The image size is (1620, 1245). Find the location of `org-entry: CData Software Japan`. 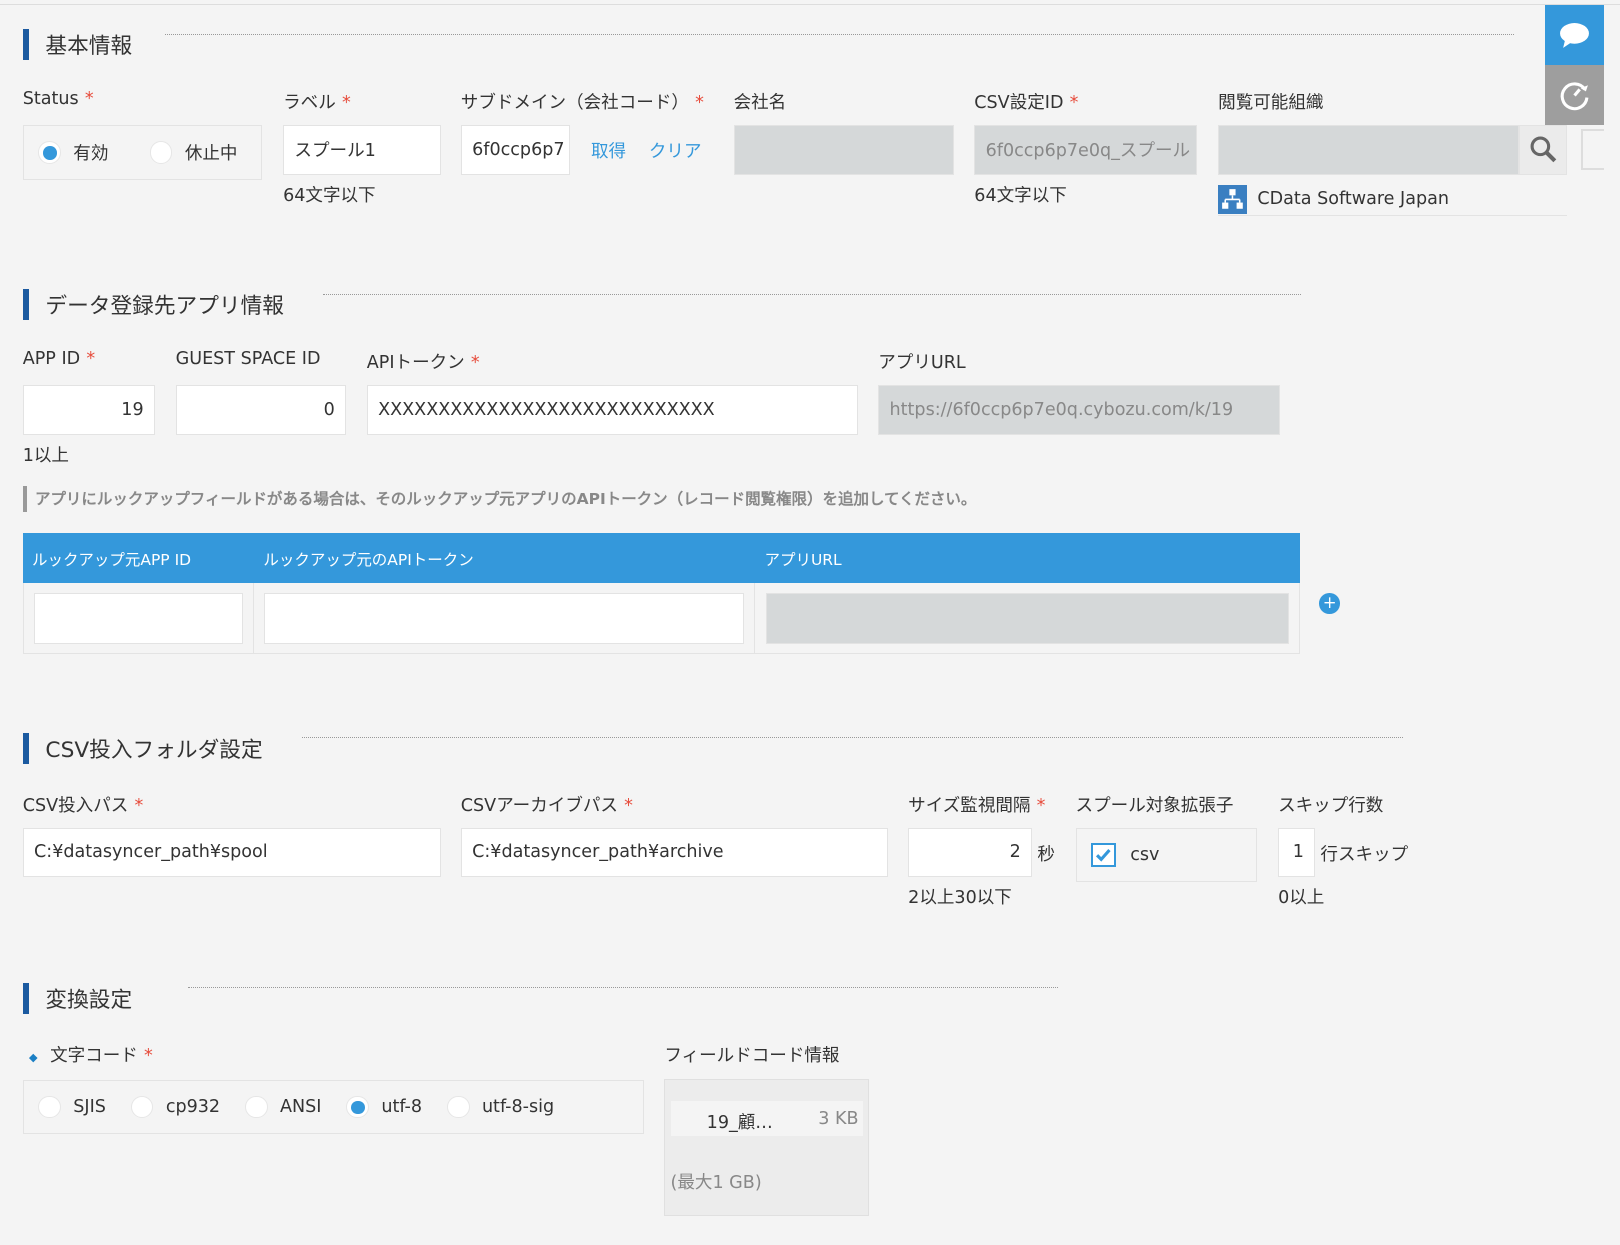

org-entry: CData Software Japan is located at coordinates (1393, 200).